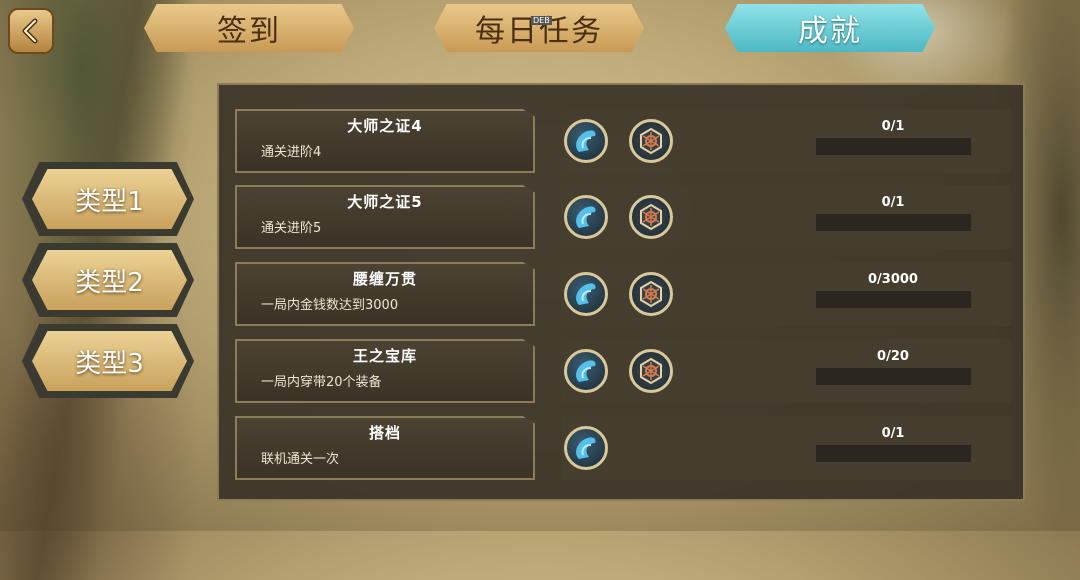 Image resolution: width=1080 pixels, height=580 pixels. I want to click on category-type2-button: 类型2, so click(109, 280).